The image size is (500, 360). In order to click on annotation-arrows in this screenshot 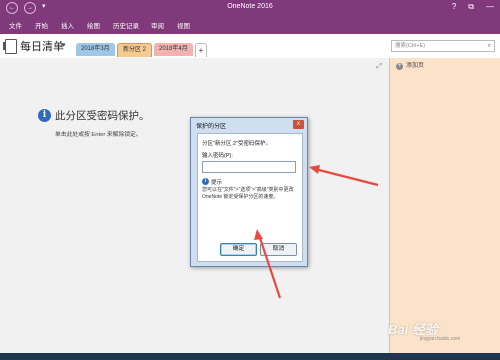, I will do `click(316, 232)`.